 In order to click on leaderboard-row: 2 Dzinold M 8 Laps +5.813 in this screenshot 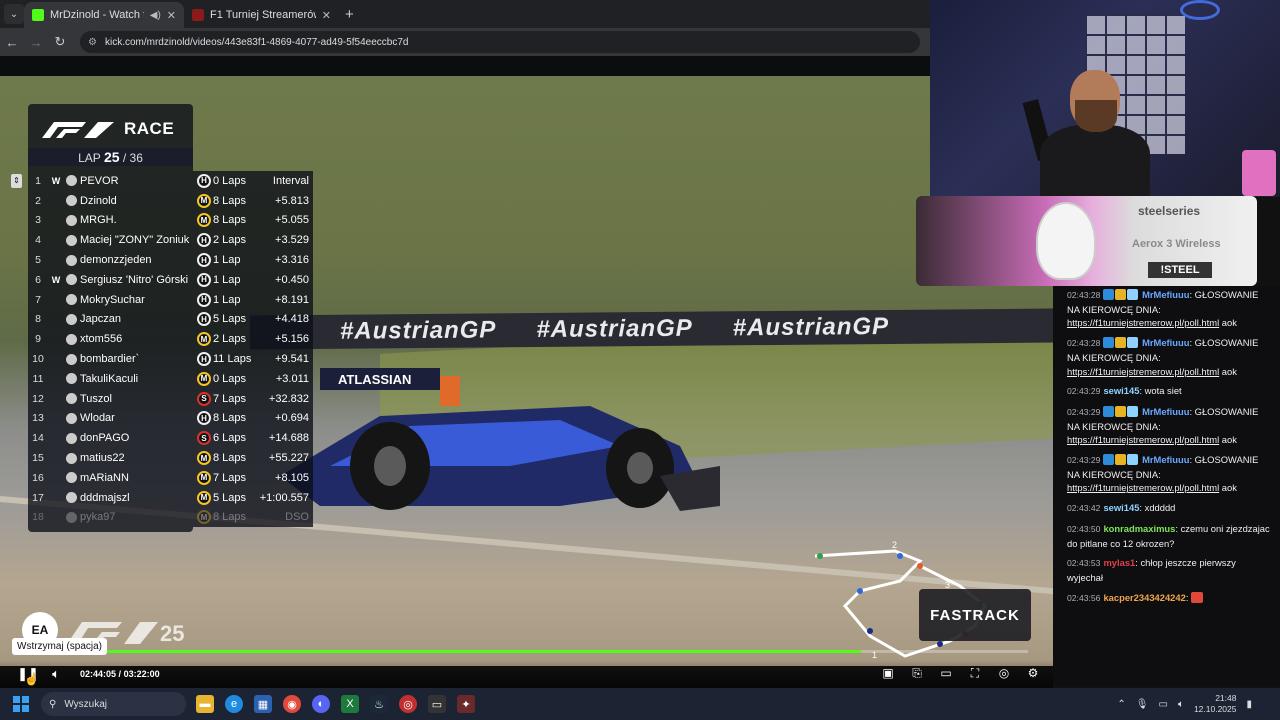, I will do `click(170, 201)`.